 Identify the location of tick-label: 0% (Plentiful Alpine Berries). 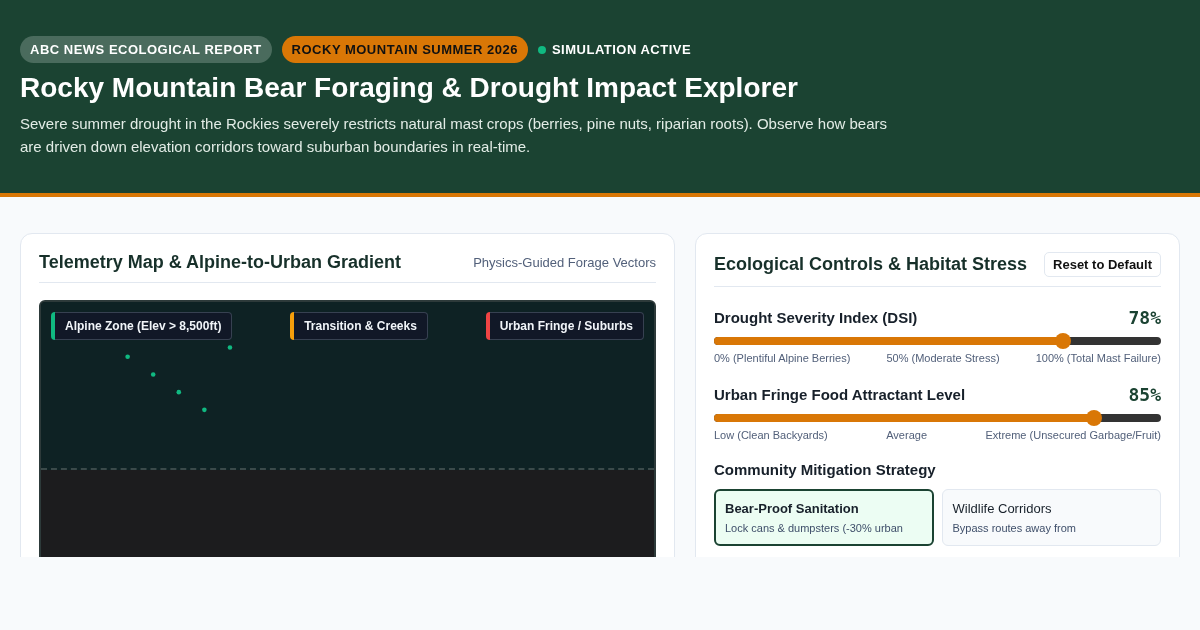
(782, 358).